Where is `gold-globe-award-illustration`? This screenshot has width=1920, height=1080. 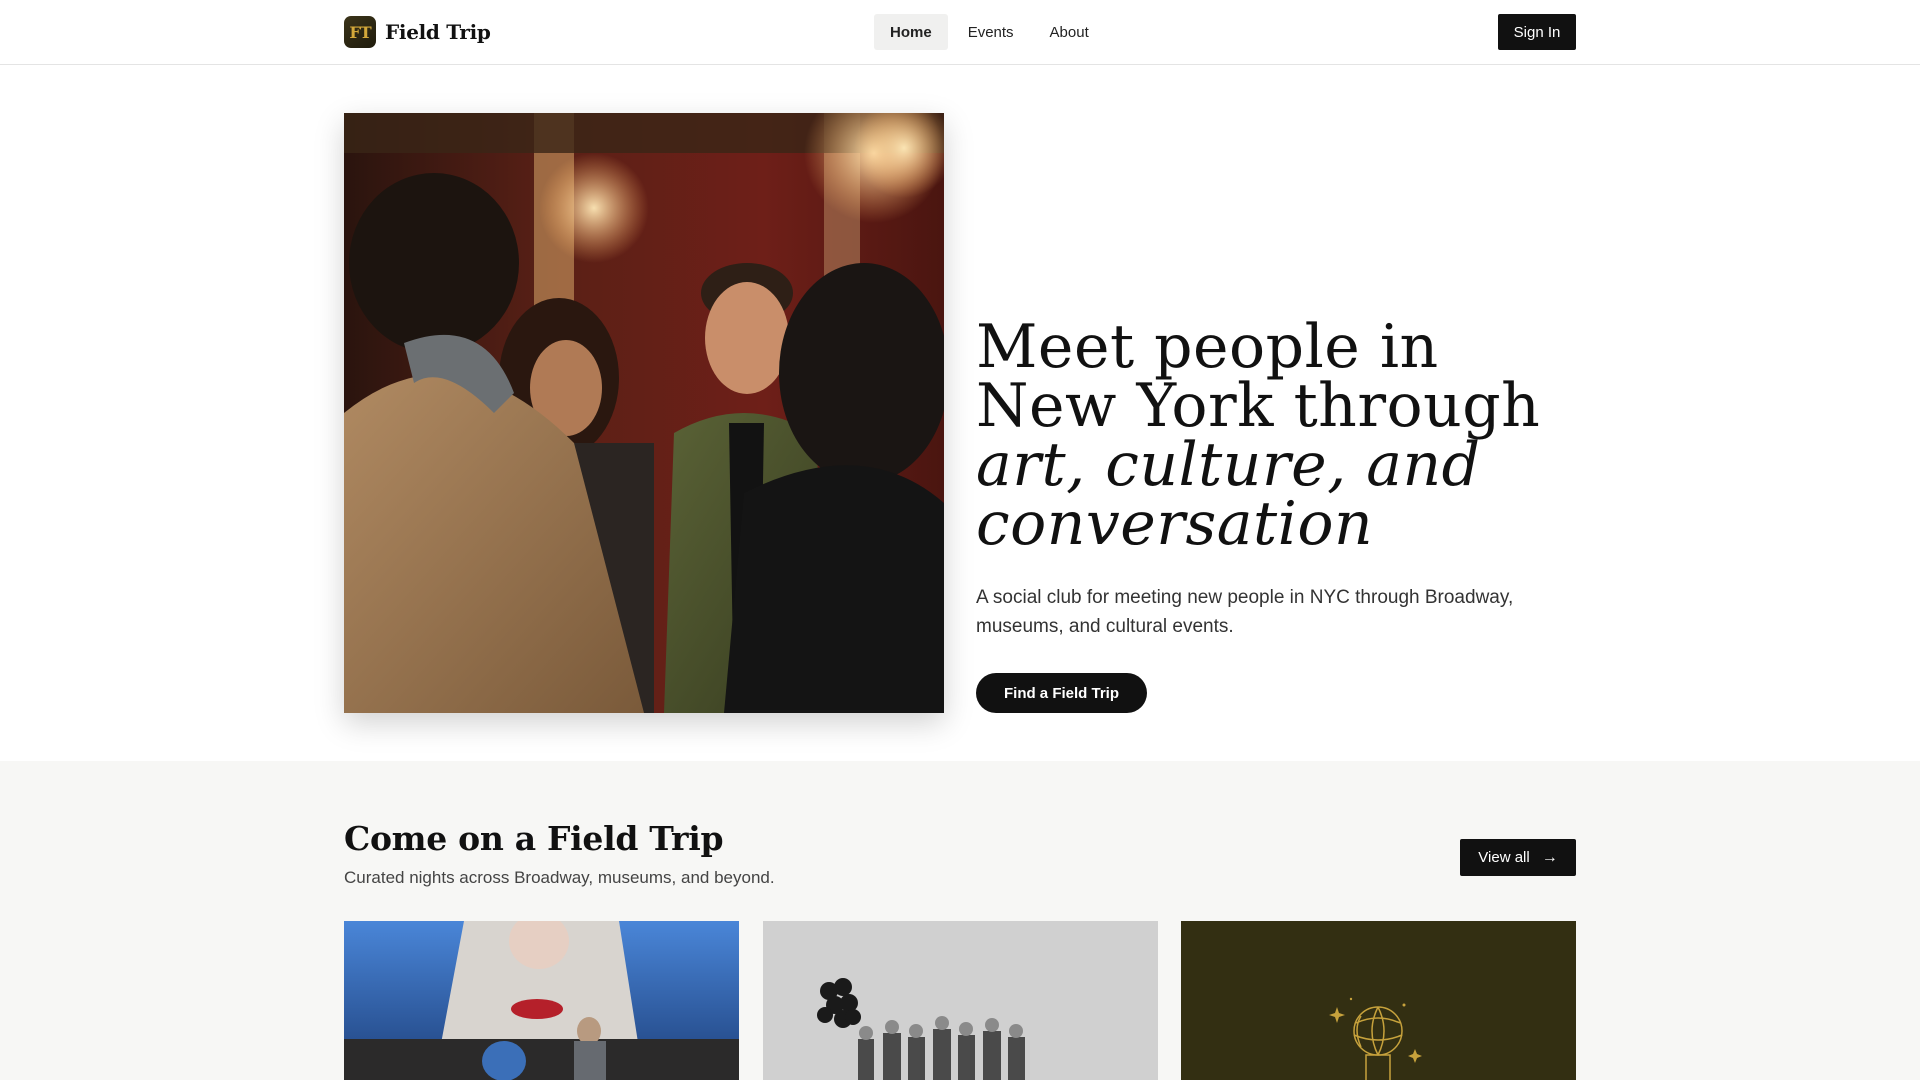 gold-globe-award-illustration is located at coordinates (1378, 1000).